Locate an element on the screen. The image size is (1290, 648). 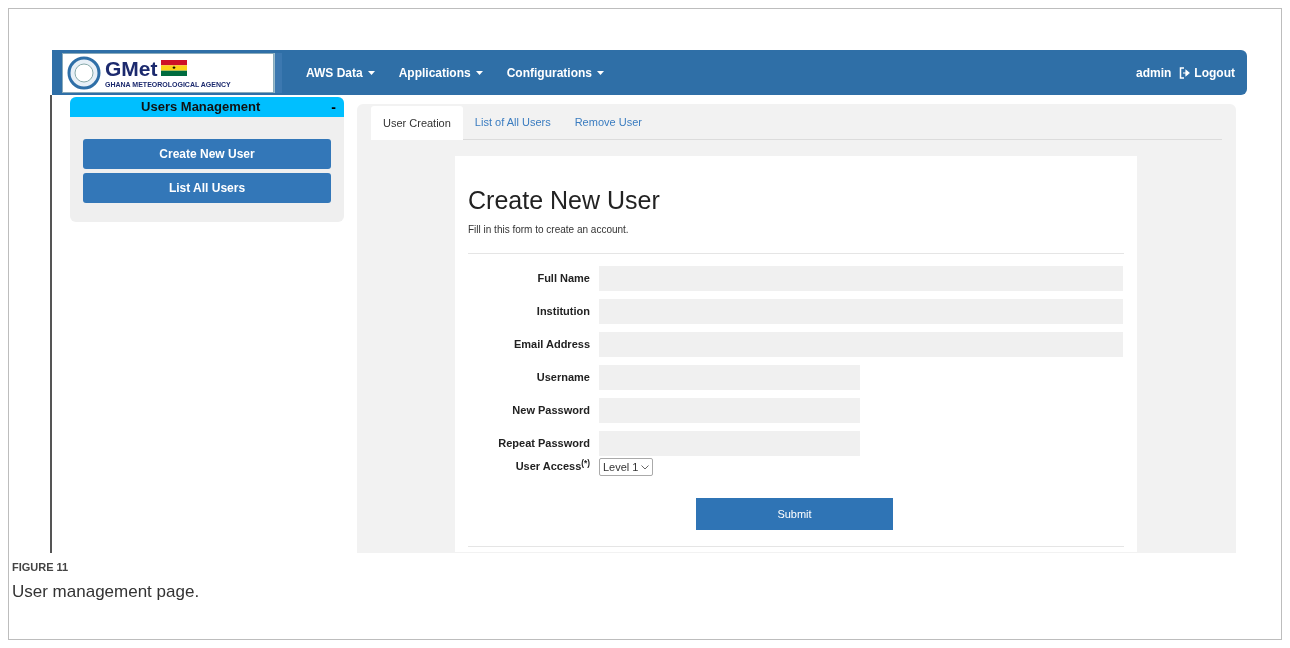
chevron-icon is located at coordinates (645, 467).